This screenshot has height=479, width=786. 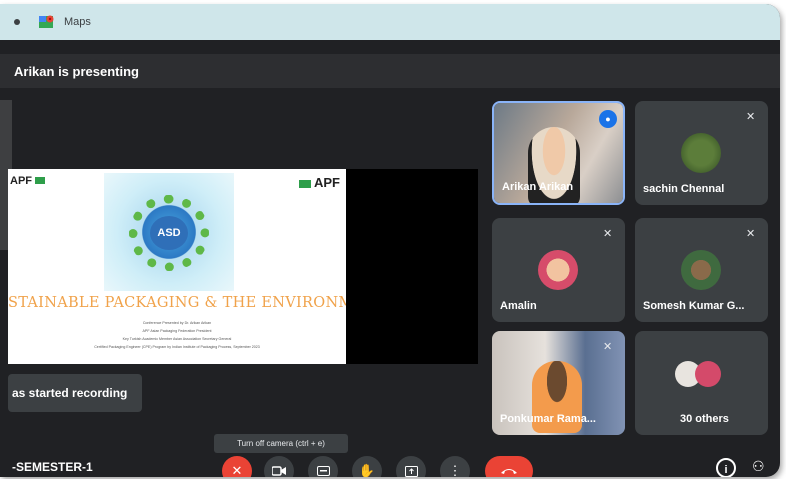 I want to click on people-button: ⚇, so click(x=758, y=466).